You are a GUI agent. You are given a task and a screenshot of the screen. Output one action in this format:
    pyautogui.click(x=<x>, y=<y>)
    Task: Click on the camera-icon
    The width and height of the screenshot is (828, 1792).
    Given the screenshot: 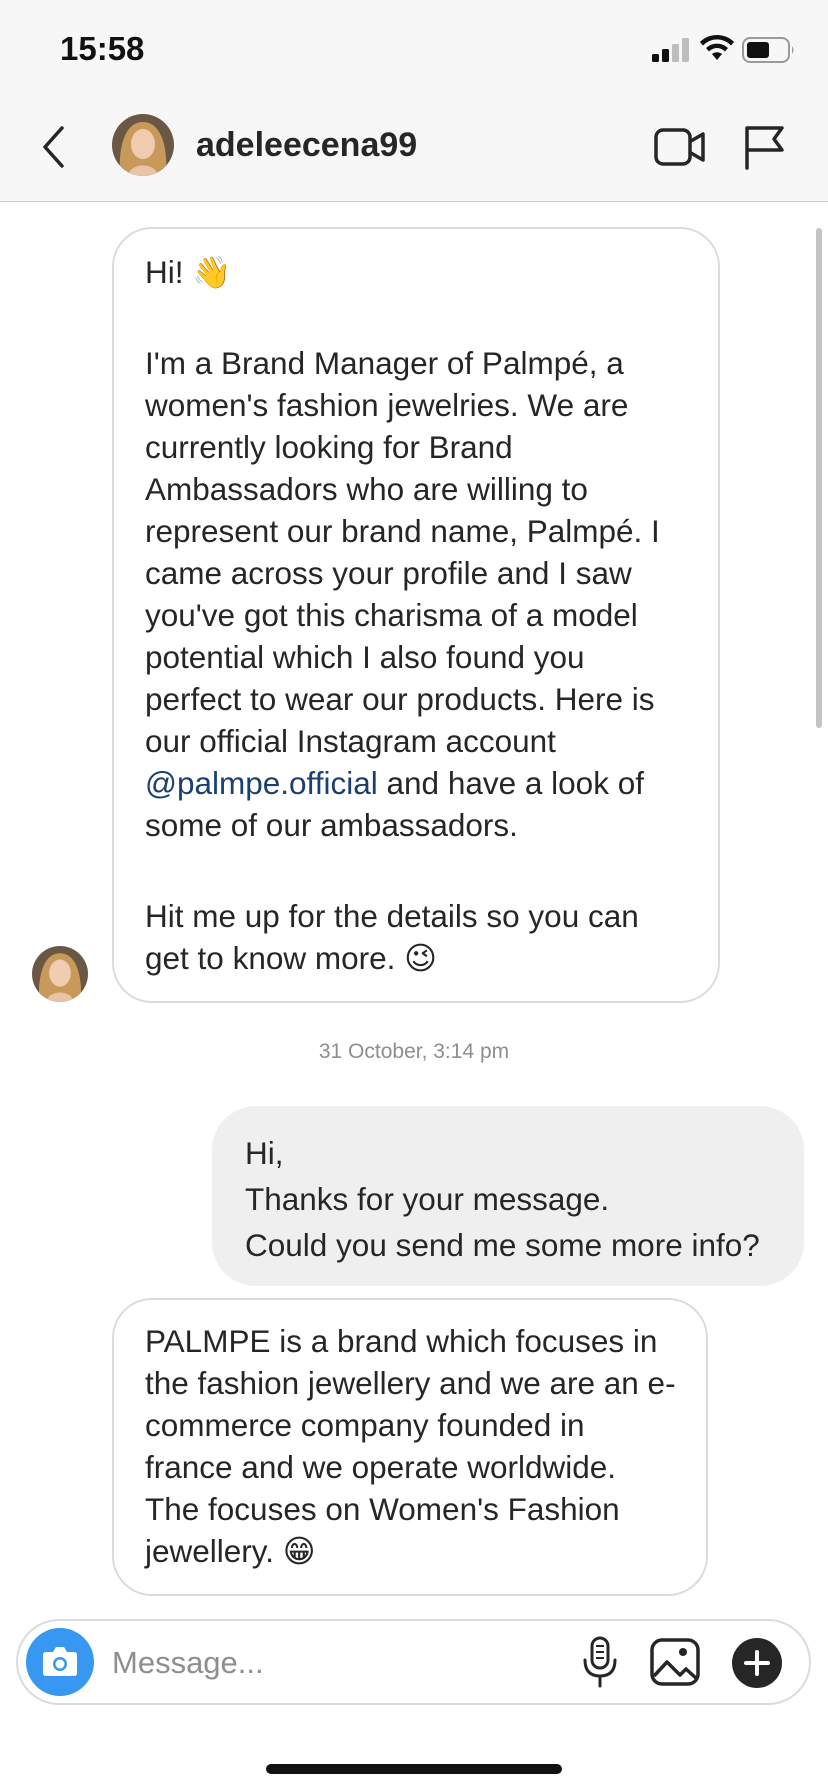 What is the action you would take?
    pyautogui.click(x=60, y=1661)
    